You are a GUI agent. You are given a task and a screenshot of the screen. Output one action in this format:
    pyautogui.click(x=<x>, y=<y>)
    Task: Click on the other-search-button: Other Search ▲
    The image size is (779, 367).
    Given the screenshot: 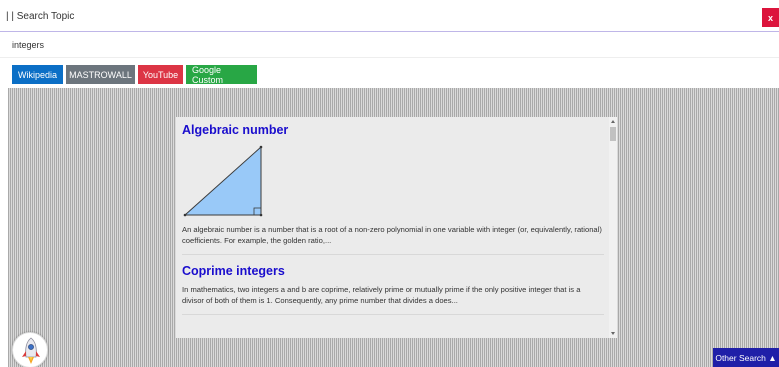 What is the action you would take?
    pyautogui.click(x=746, y=357)
    